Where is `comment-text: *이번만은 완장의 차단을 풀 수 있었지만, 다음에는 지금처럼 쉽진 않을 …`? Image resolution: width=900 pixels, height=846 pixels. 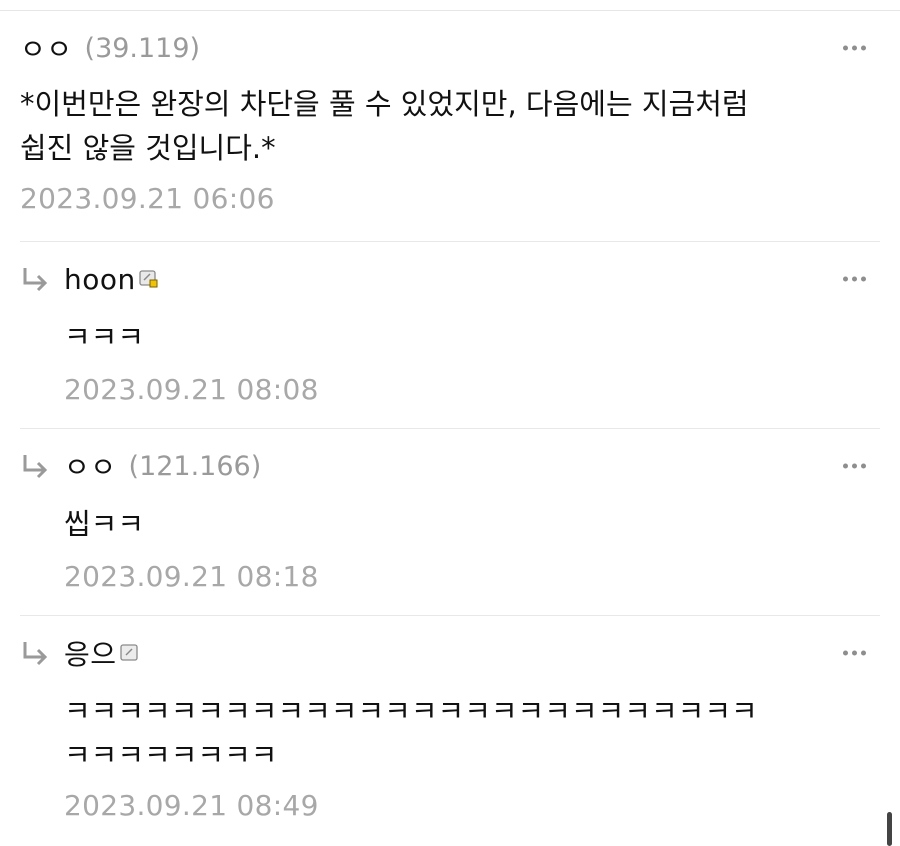 comment-text: *이번만은 완장의 차단을 풀 수 있었지만, 다음에는 지금처럼 쉽진 않을 … is located at coordinates (384, 126).